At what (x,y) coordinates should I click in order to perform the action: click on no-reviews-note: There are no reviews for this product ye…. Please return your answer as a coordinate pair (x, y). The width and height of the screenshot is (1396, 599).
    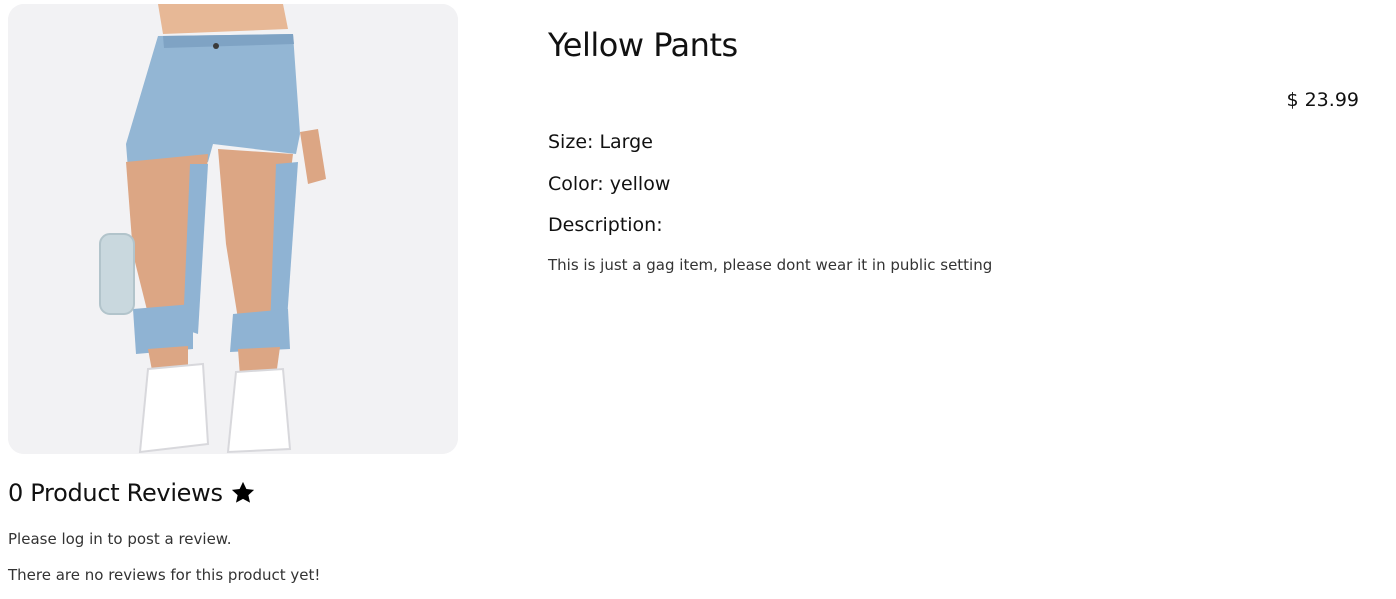
    Looking at the image, I should click on (164, 575).